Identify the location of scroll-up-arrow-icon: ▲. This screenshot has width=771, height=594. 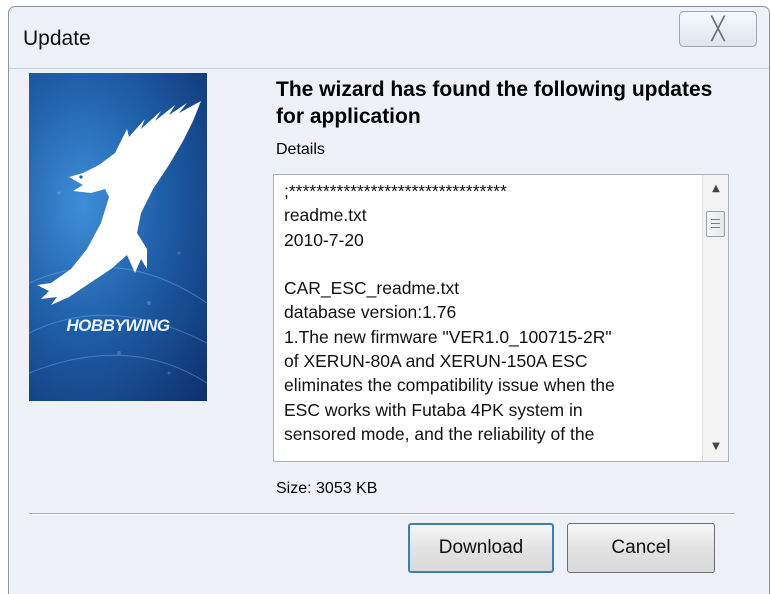
(715, 189).